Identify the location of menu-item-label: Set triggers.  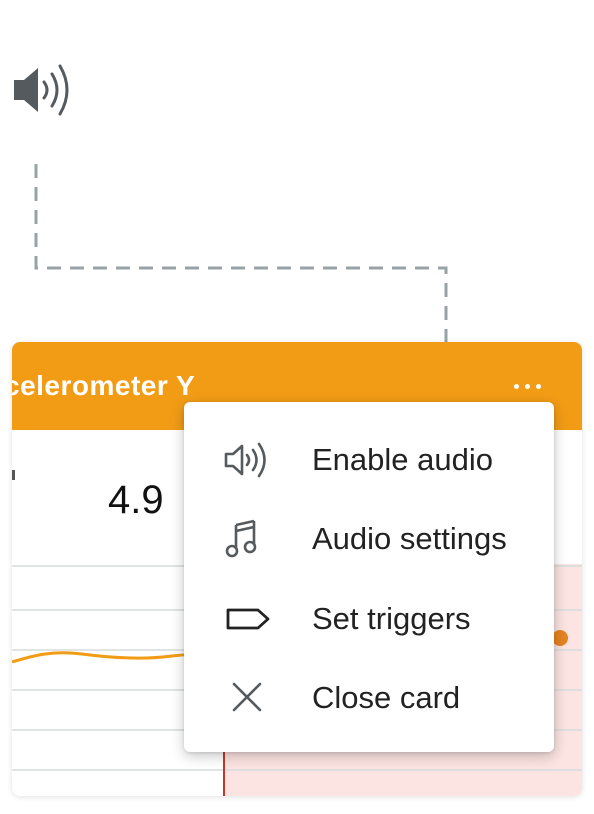
(391, 618).